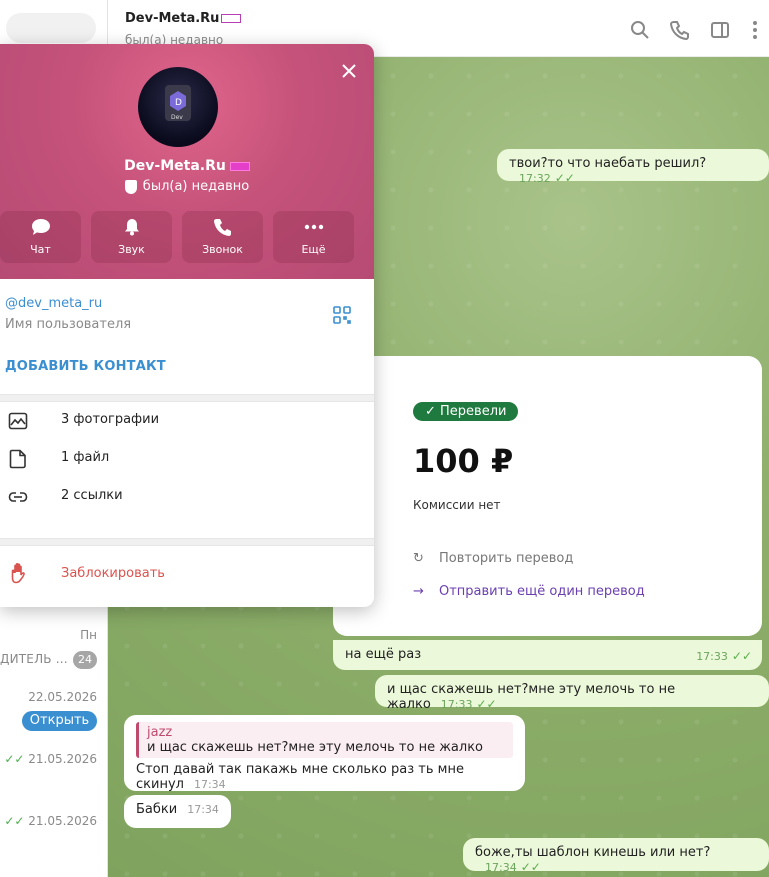 The width and height of the screenshot is (769, 877). Describe the element at coordinates (493, 558) in the screenshot. I see `repeat-transfer-link: ↻ Повторить перевод` at that location.